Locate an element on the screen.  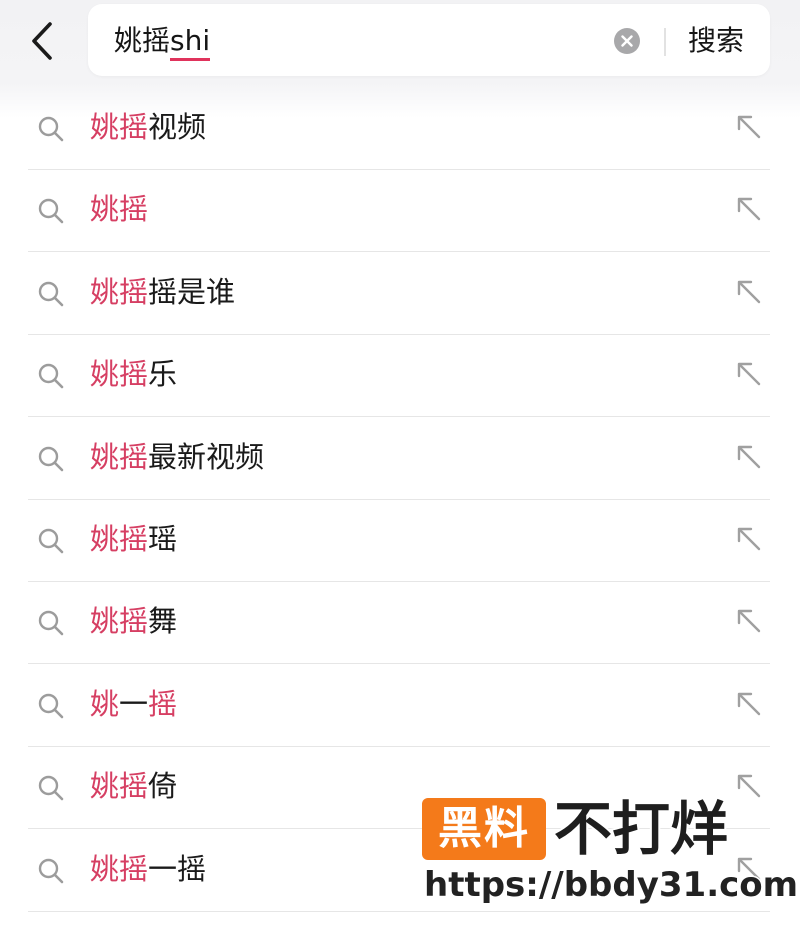
suggestion-label: 姚摇 is located at coordinates (119, 209).